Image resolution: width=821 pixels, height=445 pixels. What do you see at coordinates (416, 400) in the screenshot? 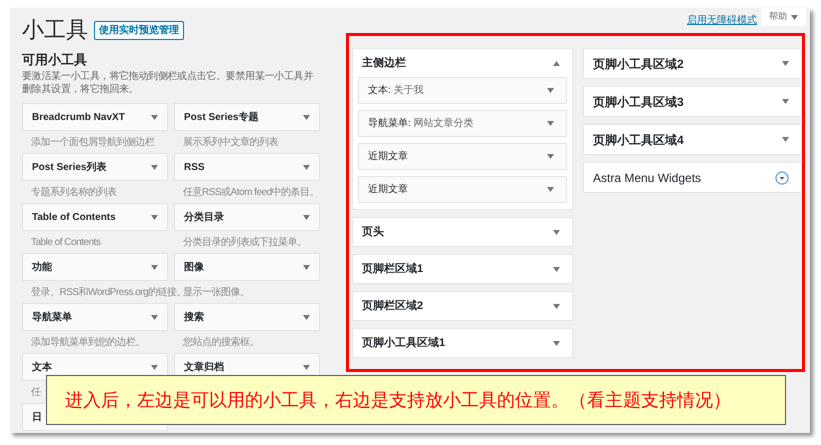
I see `annotation-tooltip: 进入后，左边是可以用的小工具，右边是支持放小工具的位置。（看主题支持情况）` at bounding box center [416, 400].